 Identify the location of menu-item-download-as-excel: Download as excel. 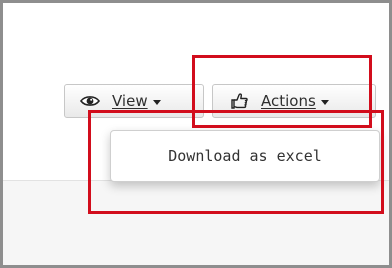
(245, 156).